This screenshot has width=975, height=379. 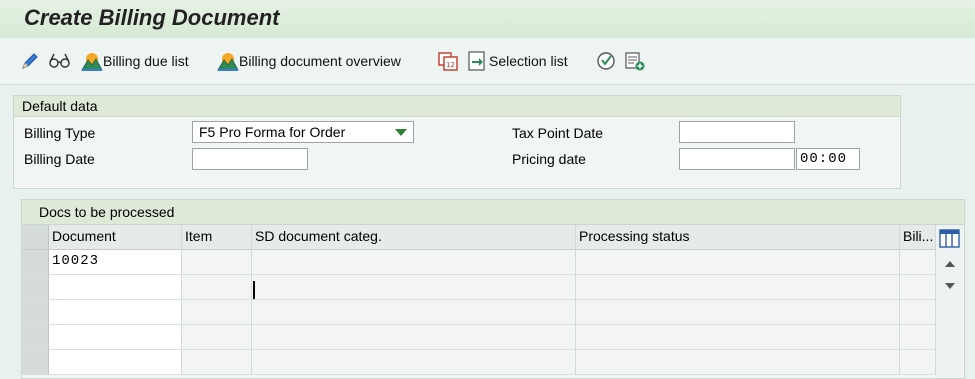 What do you see at coordinates (493, 212) in the screenshot?
I see `docs-panel-header: Docs to be processed` at bounding box center [493, 212].